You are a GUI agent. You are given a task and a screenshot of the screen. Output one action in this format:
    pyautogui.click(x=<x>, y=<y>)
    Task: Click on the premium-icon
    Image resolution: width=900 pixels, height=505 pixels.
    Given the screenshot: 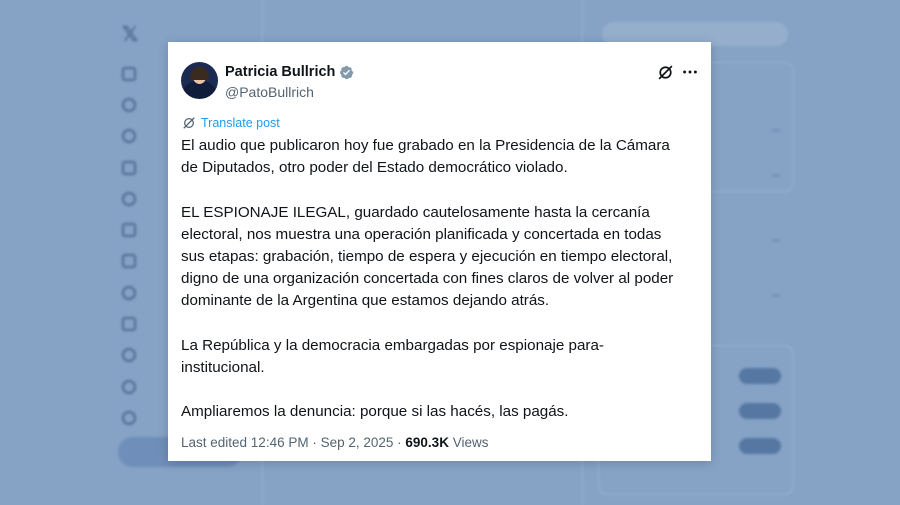 What is the action you would take?
    pyautogui.click(x=129, y=324)
    